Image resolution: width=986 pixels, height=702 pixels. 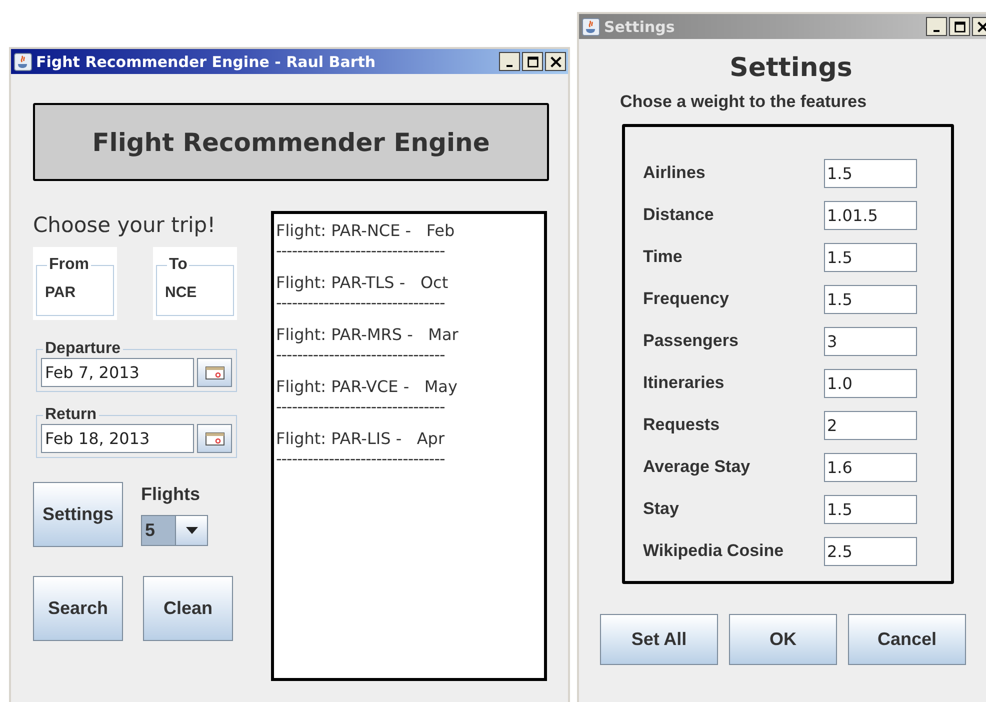 What do you see at coordinates (117, 438) in the screenshot?
I see `date-field: Feb 18, 2013` at bounding box center [117, 438].